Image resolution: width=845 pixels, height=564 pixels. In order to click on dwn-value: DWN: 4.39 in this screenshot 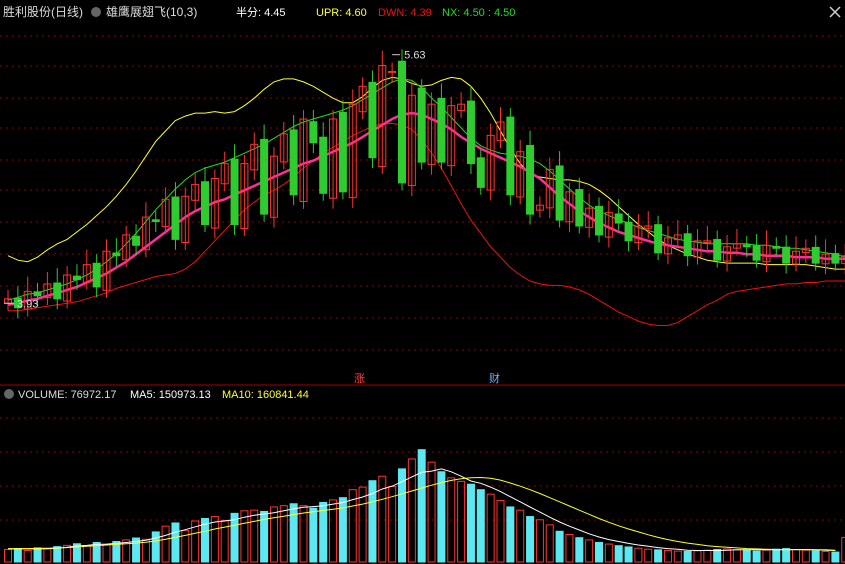, I will do `click(405, 13)`.